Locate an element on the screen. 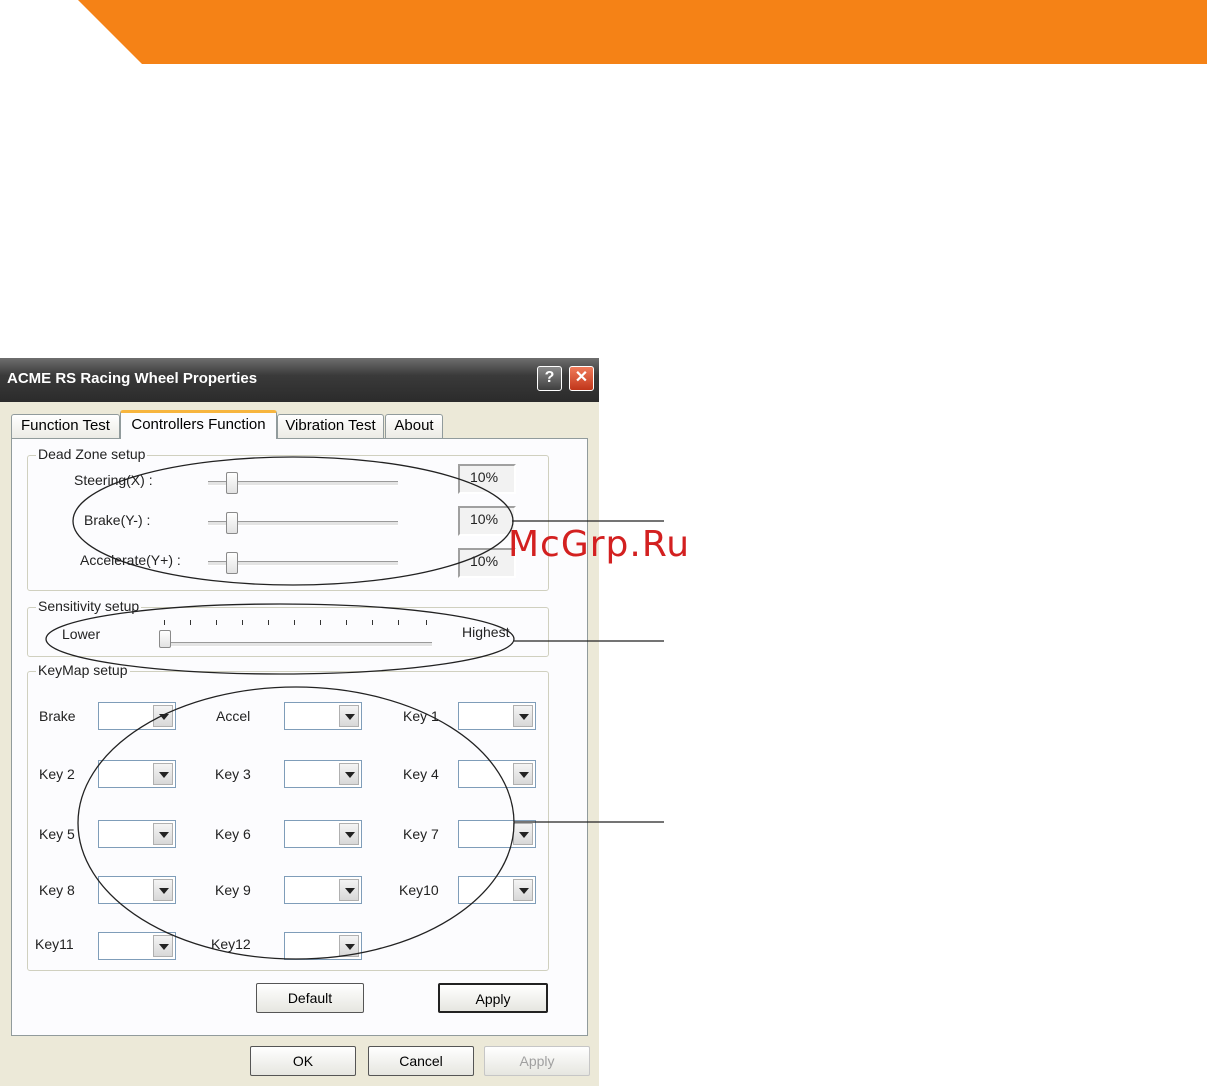 Image resolution: width=1207 pixels, height=1086 pixels. close-icon: ✕ is located at coordinates (581, 377).